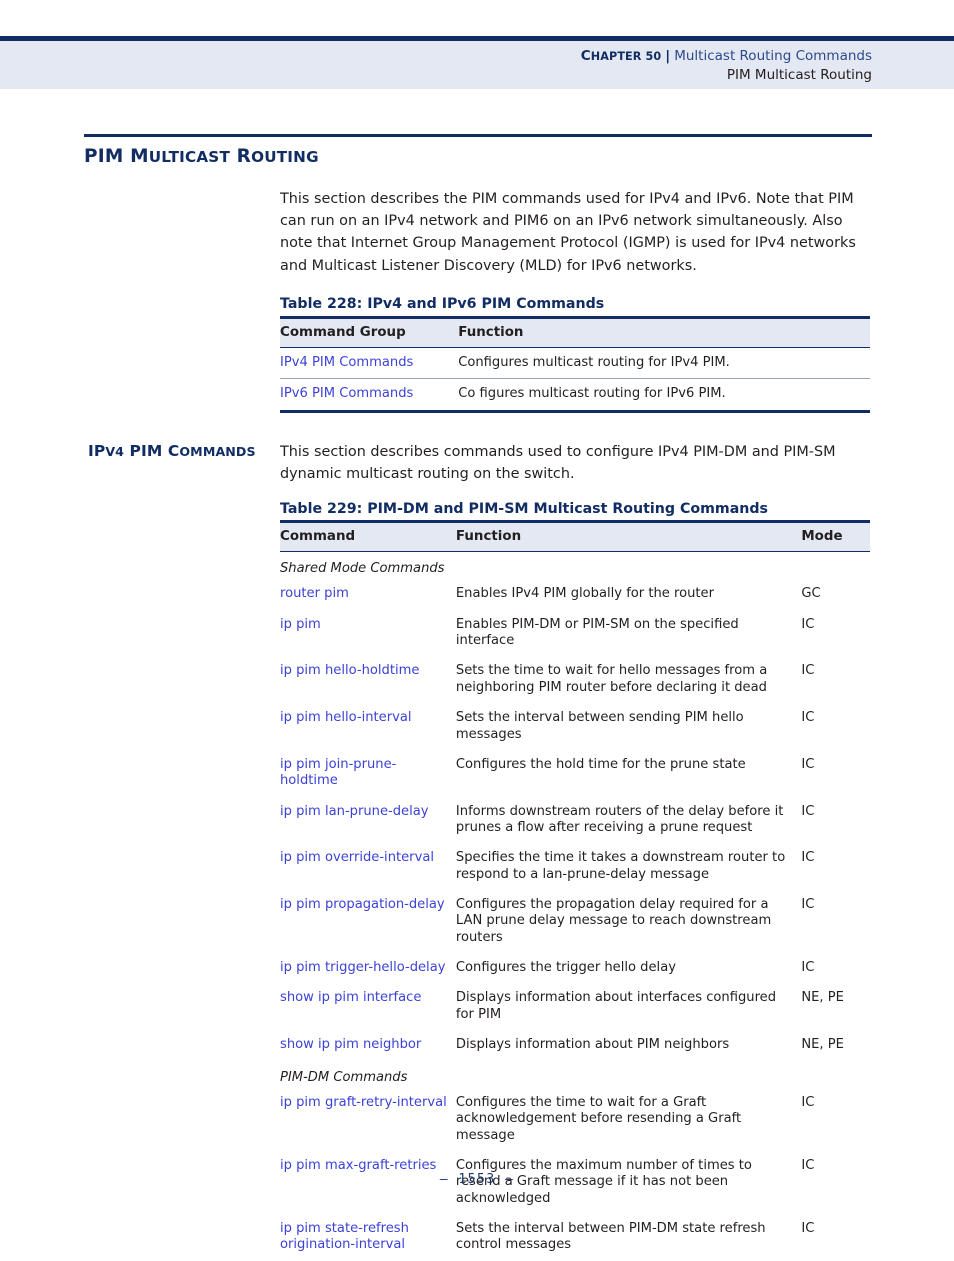 The height and width of the screenshot is (1261, 954). Describe the element at coordinates (362, 967) in the screenshot. I see `link-ip-pim-trigger-hello-delay: ip pim trigger-hello-delay` at that location.